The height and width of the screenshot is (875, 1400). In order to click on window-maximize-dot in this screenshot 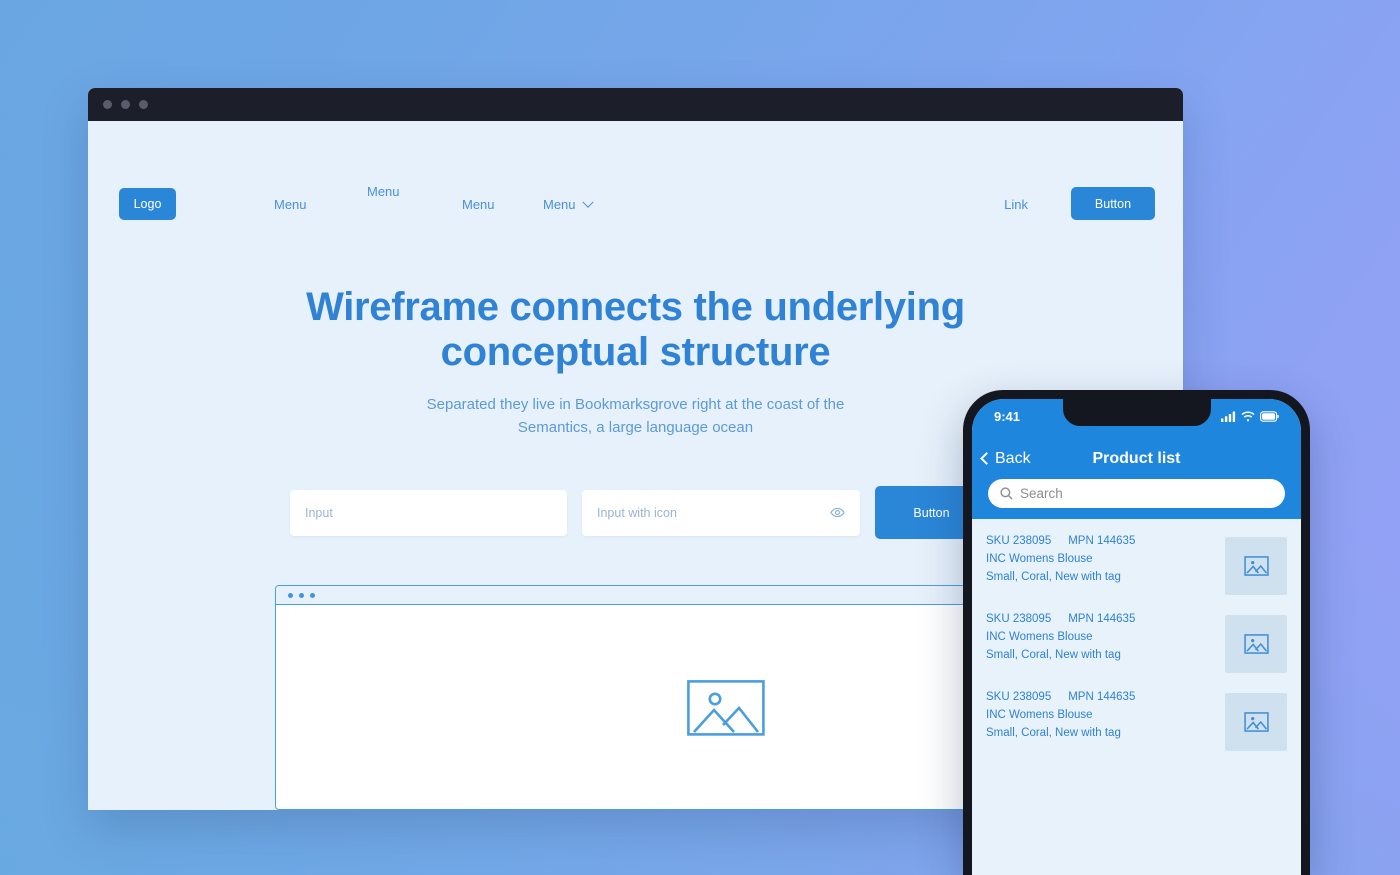, I will do `click(143, 104)`.